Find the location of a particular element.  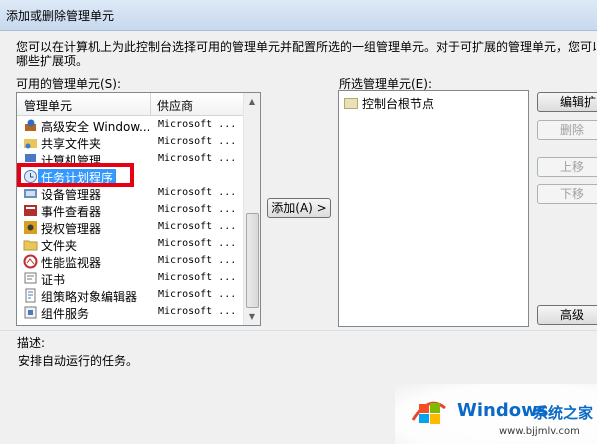

console-root-label: 控制台根节点 is located at coordinates (398, 104).